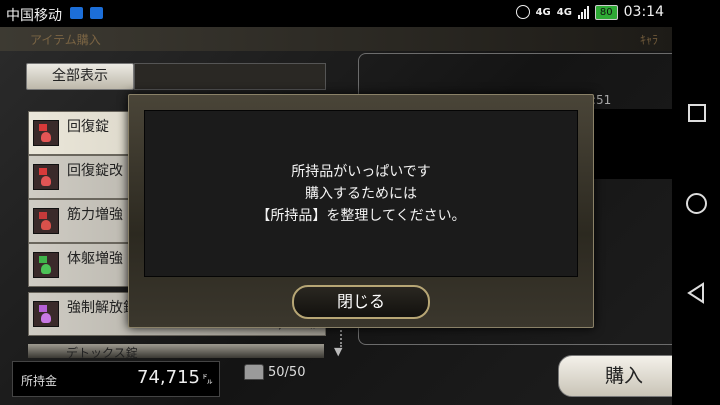  Describe the element at coordinates (65, 40) in the screenshot. I see `page-title: アイテム購入` at that location.